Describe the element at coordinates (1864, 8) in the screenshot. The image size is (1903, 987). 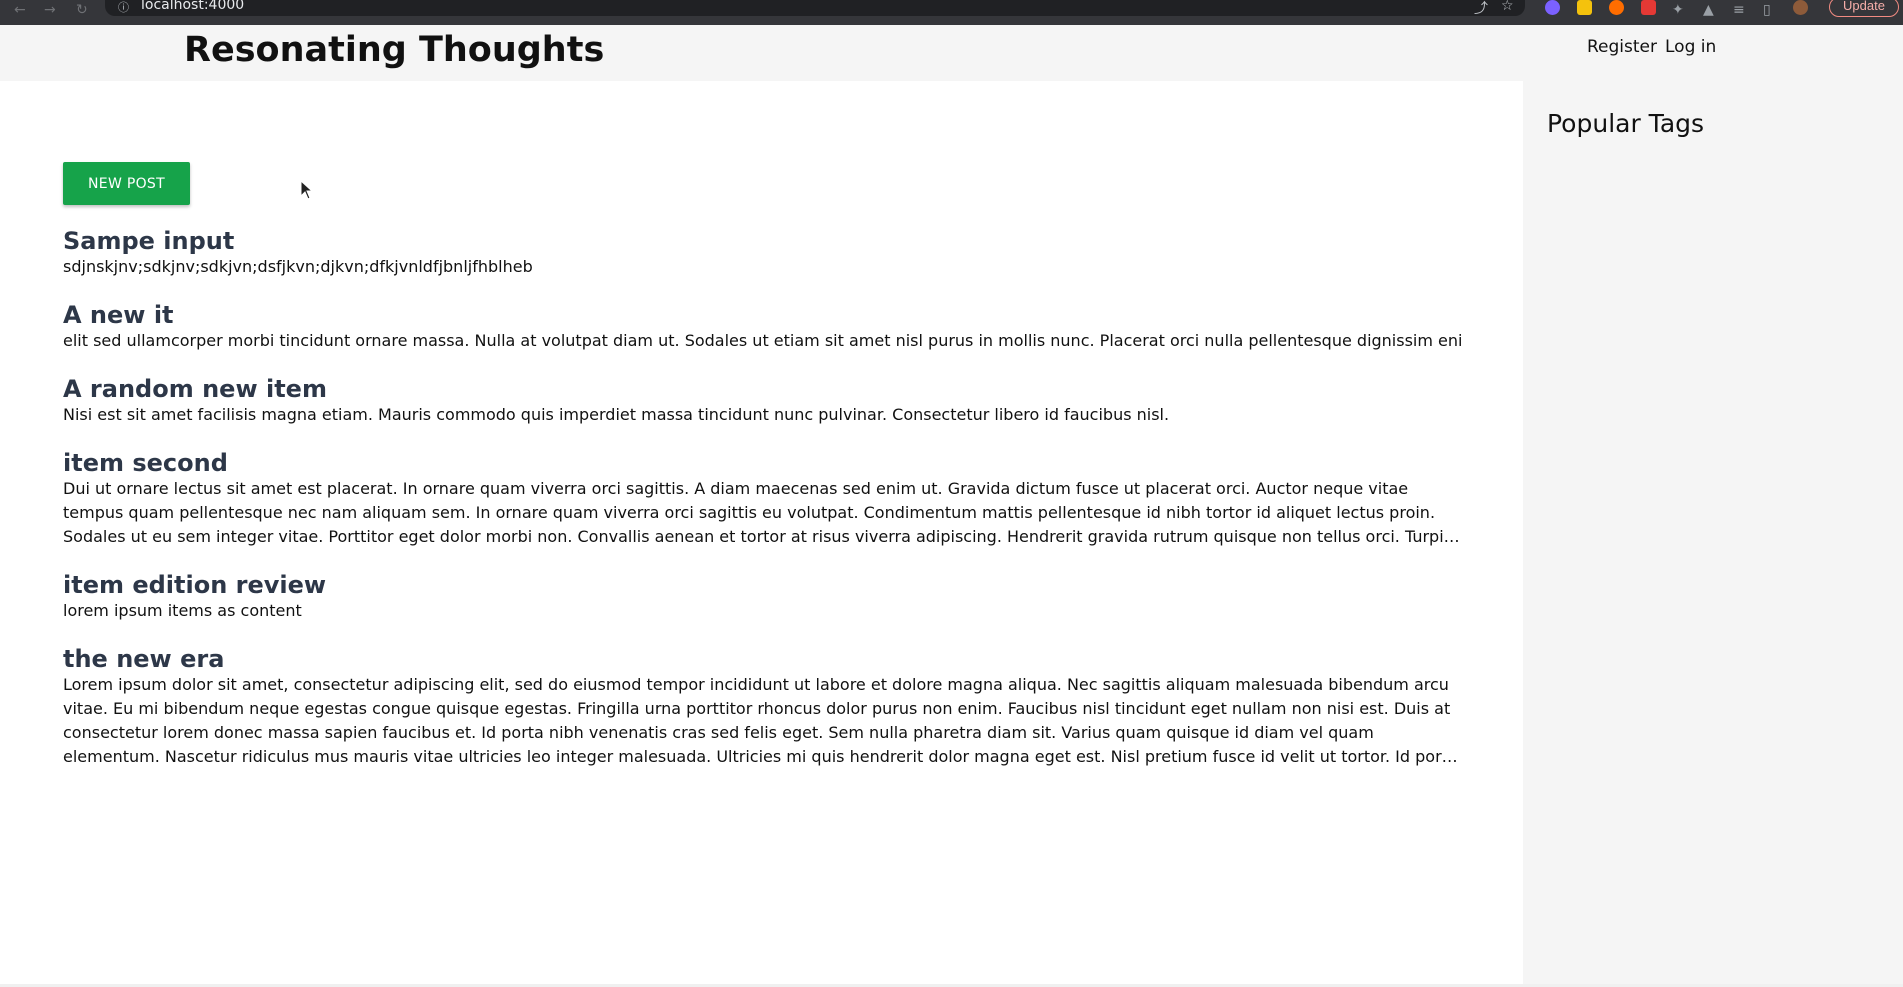
I see `update-button: Update` at that location.